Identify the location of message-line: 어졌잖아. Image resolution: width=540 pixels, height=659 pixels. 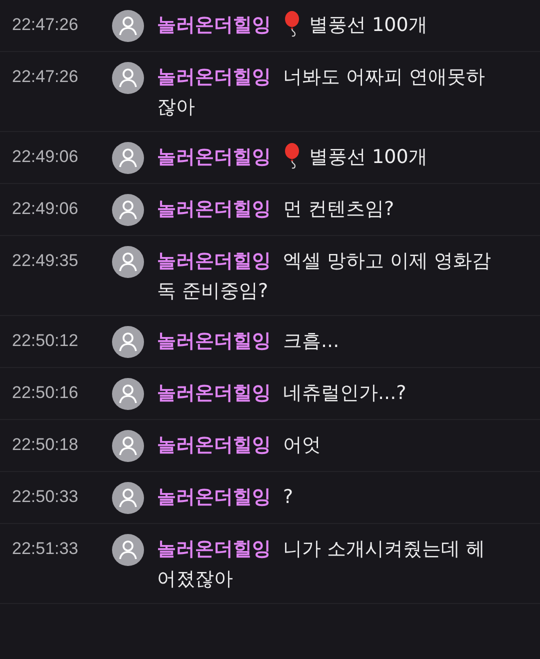
(195, 579).